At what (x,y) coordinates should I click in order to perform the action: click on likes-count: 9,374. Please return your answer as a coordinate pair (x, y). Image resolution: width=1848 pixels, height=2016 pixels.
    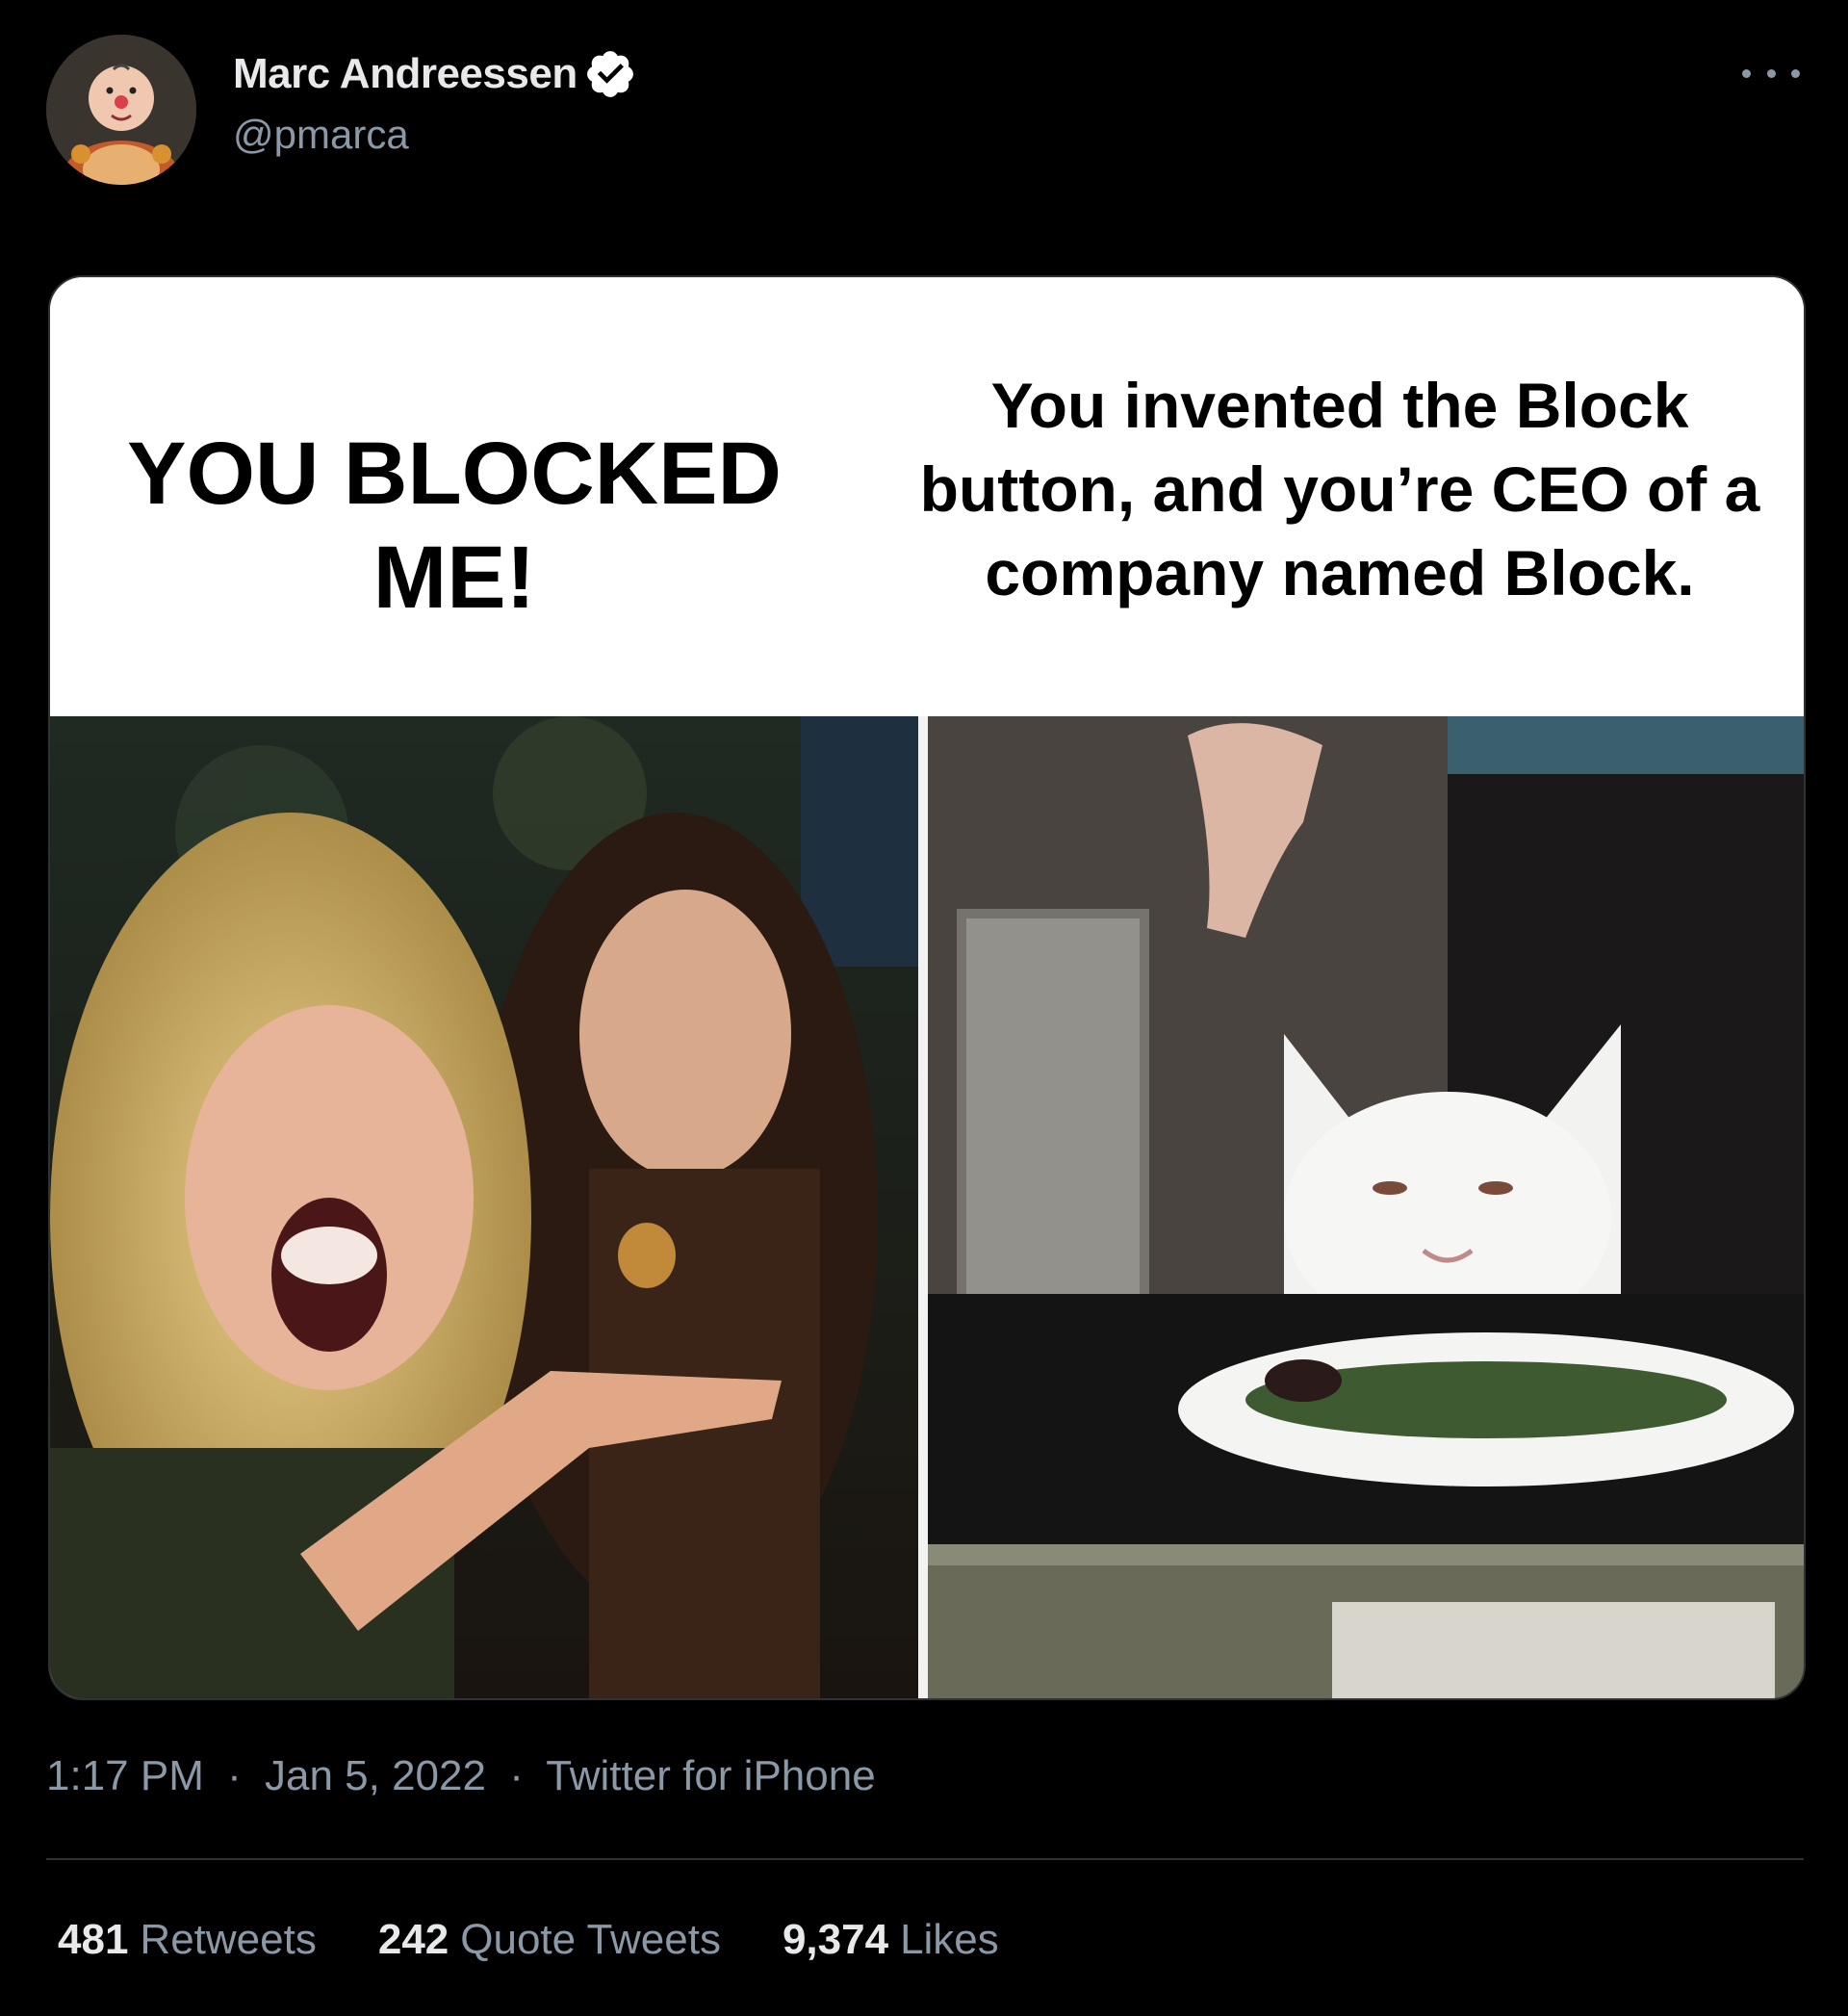
    Looking at the image, I should click on (835, 1939).